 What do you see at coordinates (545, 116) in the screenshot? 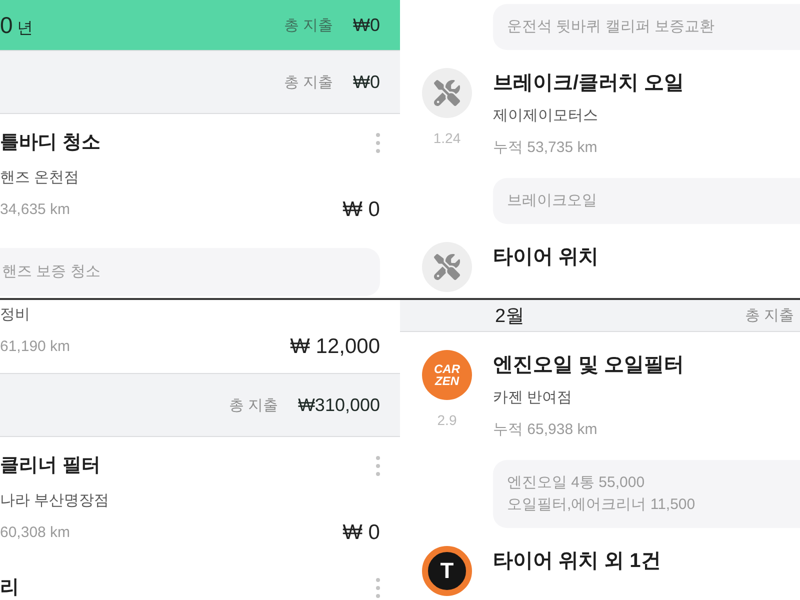
I see `shop-name: 제이제이모터스` at bounding box center [545, 116].